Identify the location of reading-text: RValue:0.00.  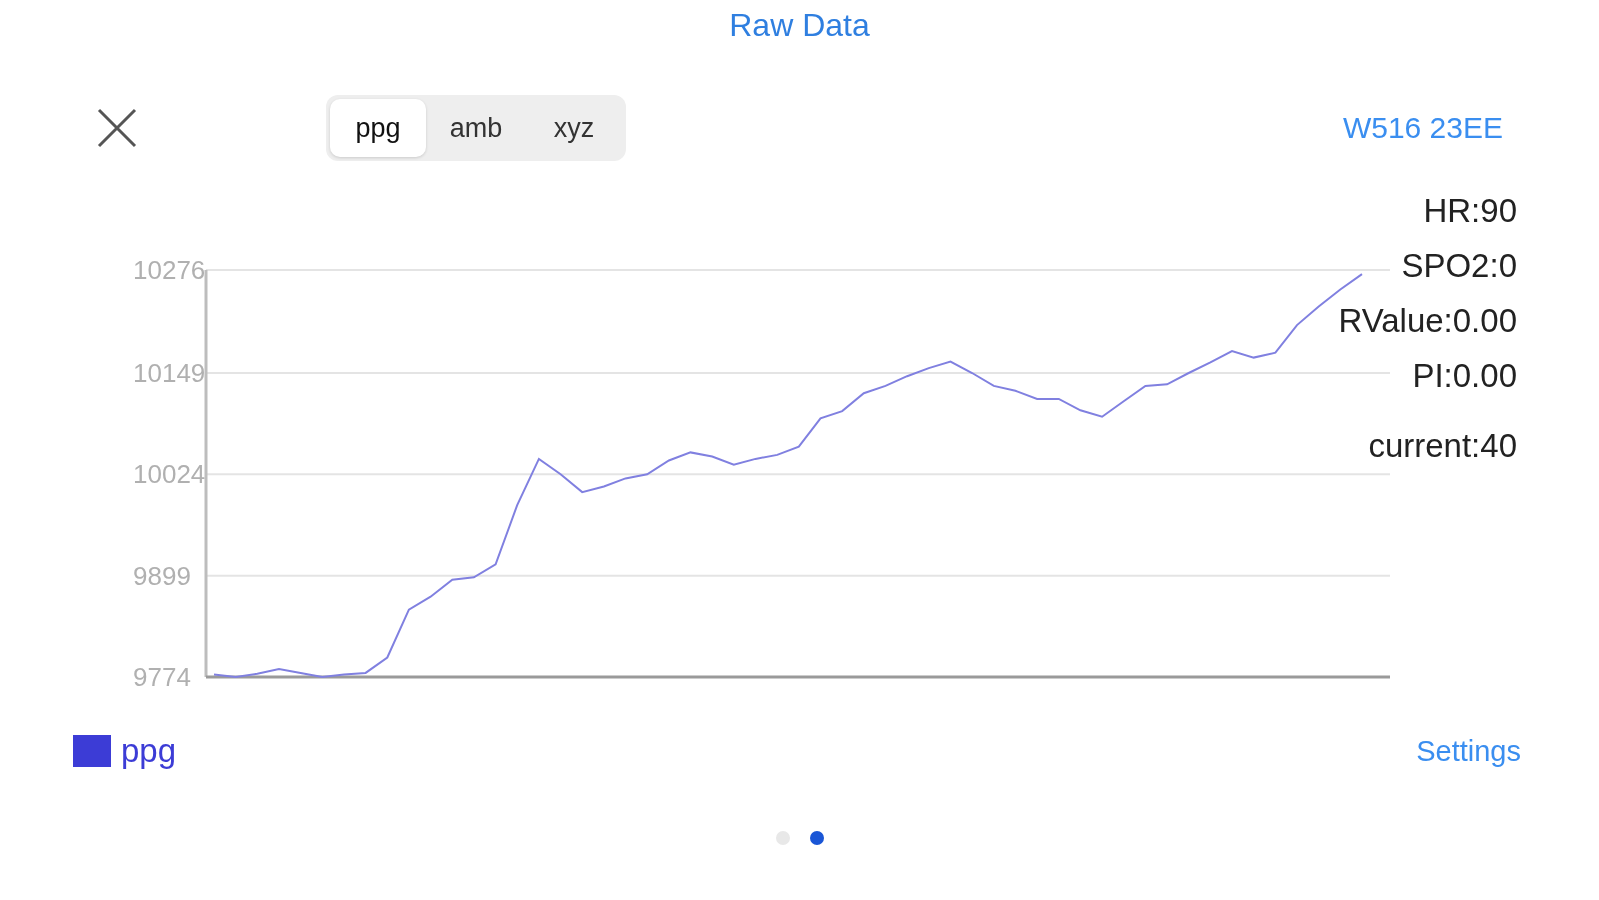
(1427, 321).